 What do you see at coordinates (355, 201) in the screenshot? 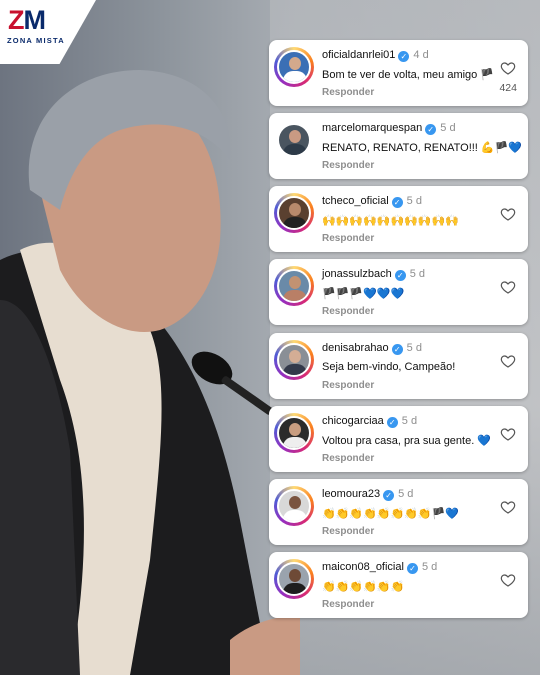
I see `username: tcheco_oficial` at bounding box center [355, 201].